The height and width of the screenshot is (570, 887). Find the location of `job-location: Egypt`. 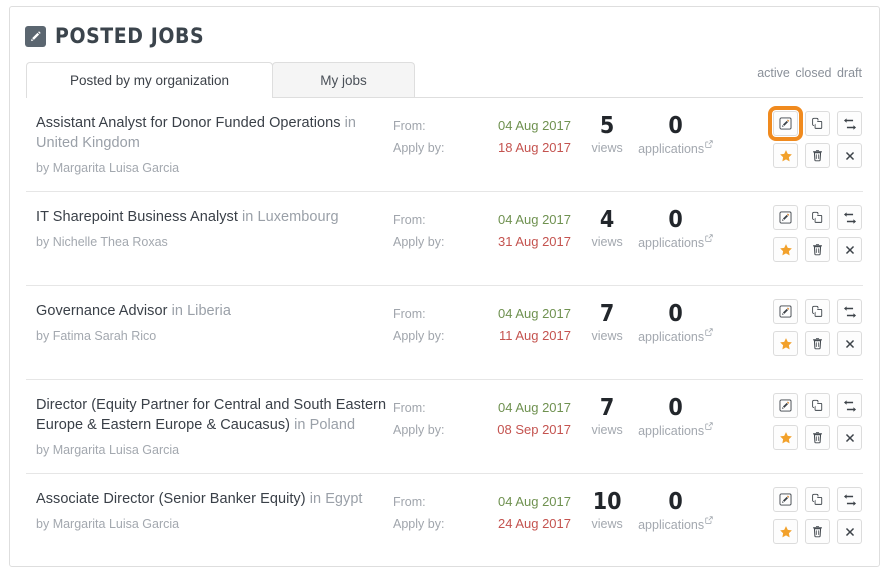

job-location: Egypt is located at coordinates (344, 499).